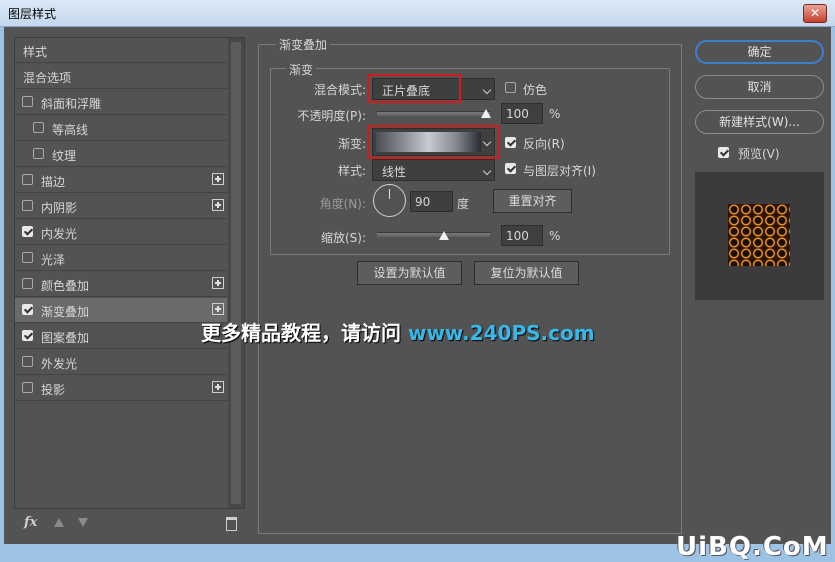  Describe the element at coordinates (394, 172) in the screenshot. I see `style-value: 线性` at that location.